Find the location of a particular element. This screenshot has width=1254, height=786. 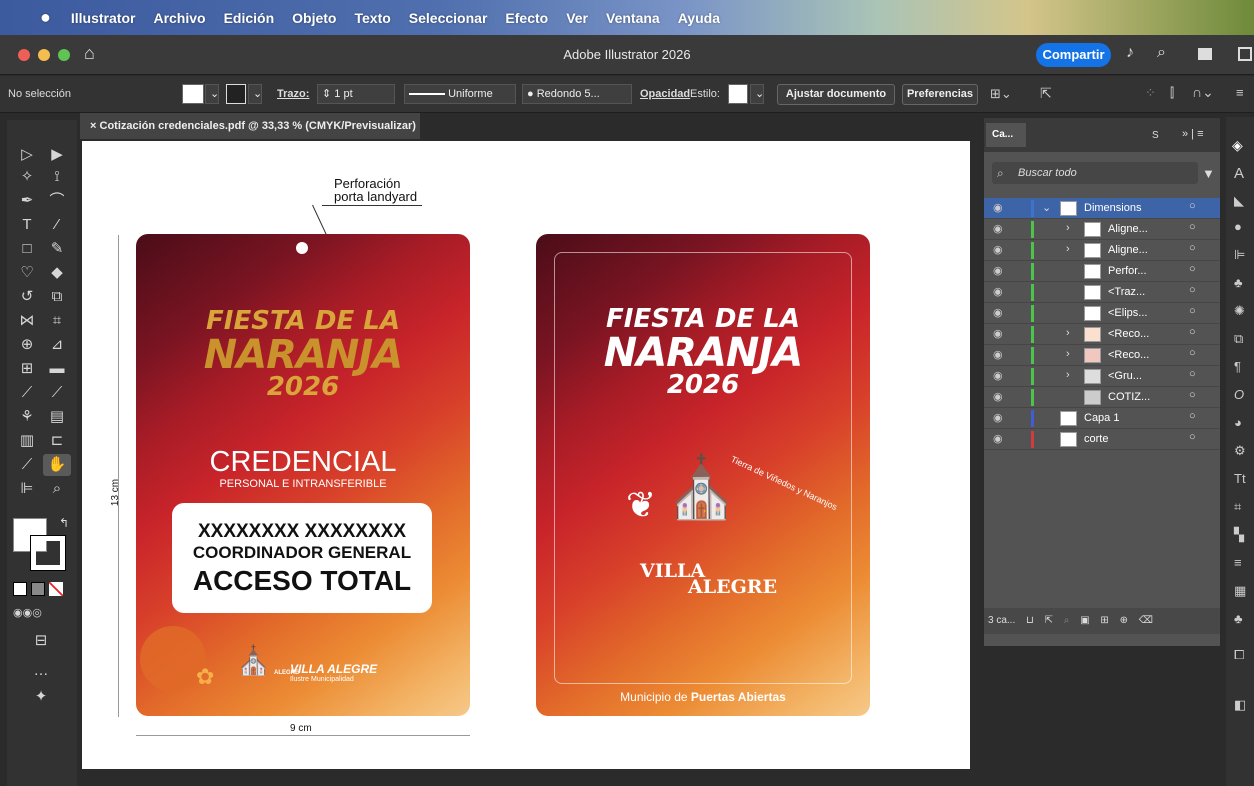

layer-row: ◉ <Traz... ○ is located at coordinates (1102, 292).